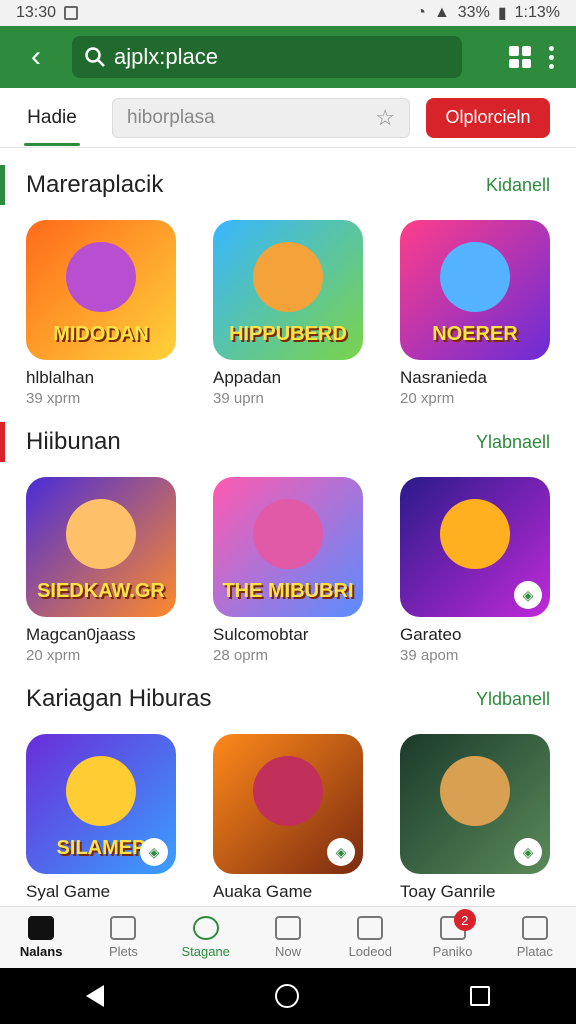 The height and width of the screenshot is (1024, 576). Describe the element at coordinates (488, 117) in the screenshot. I see `primary-button: Olplorcieln` at that location.